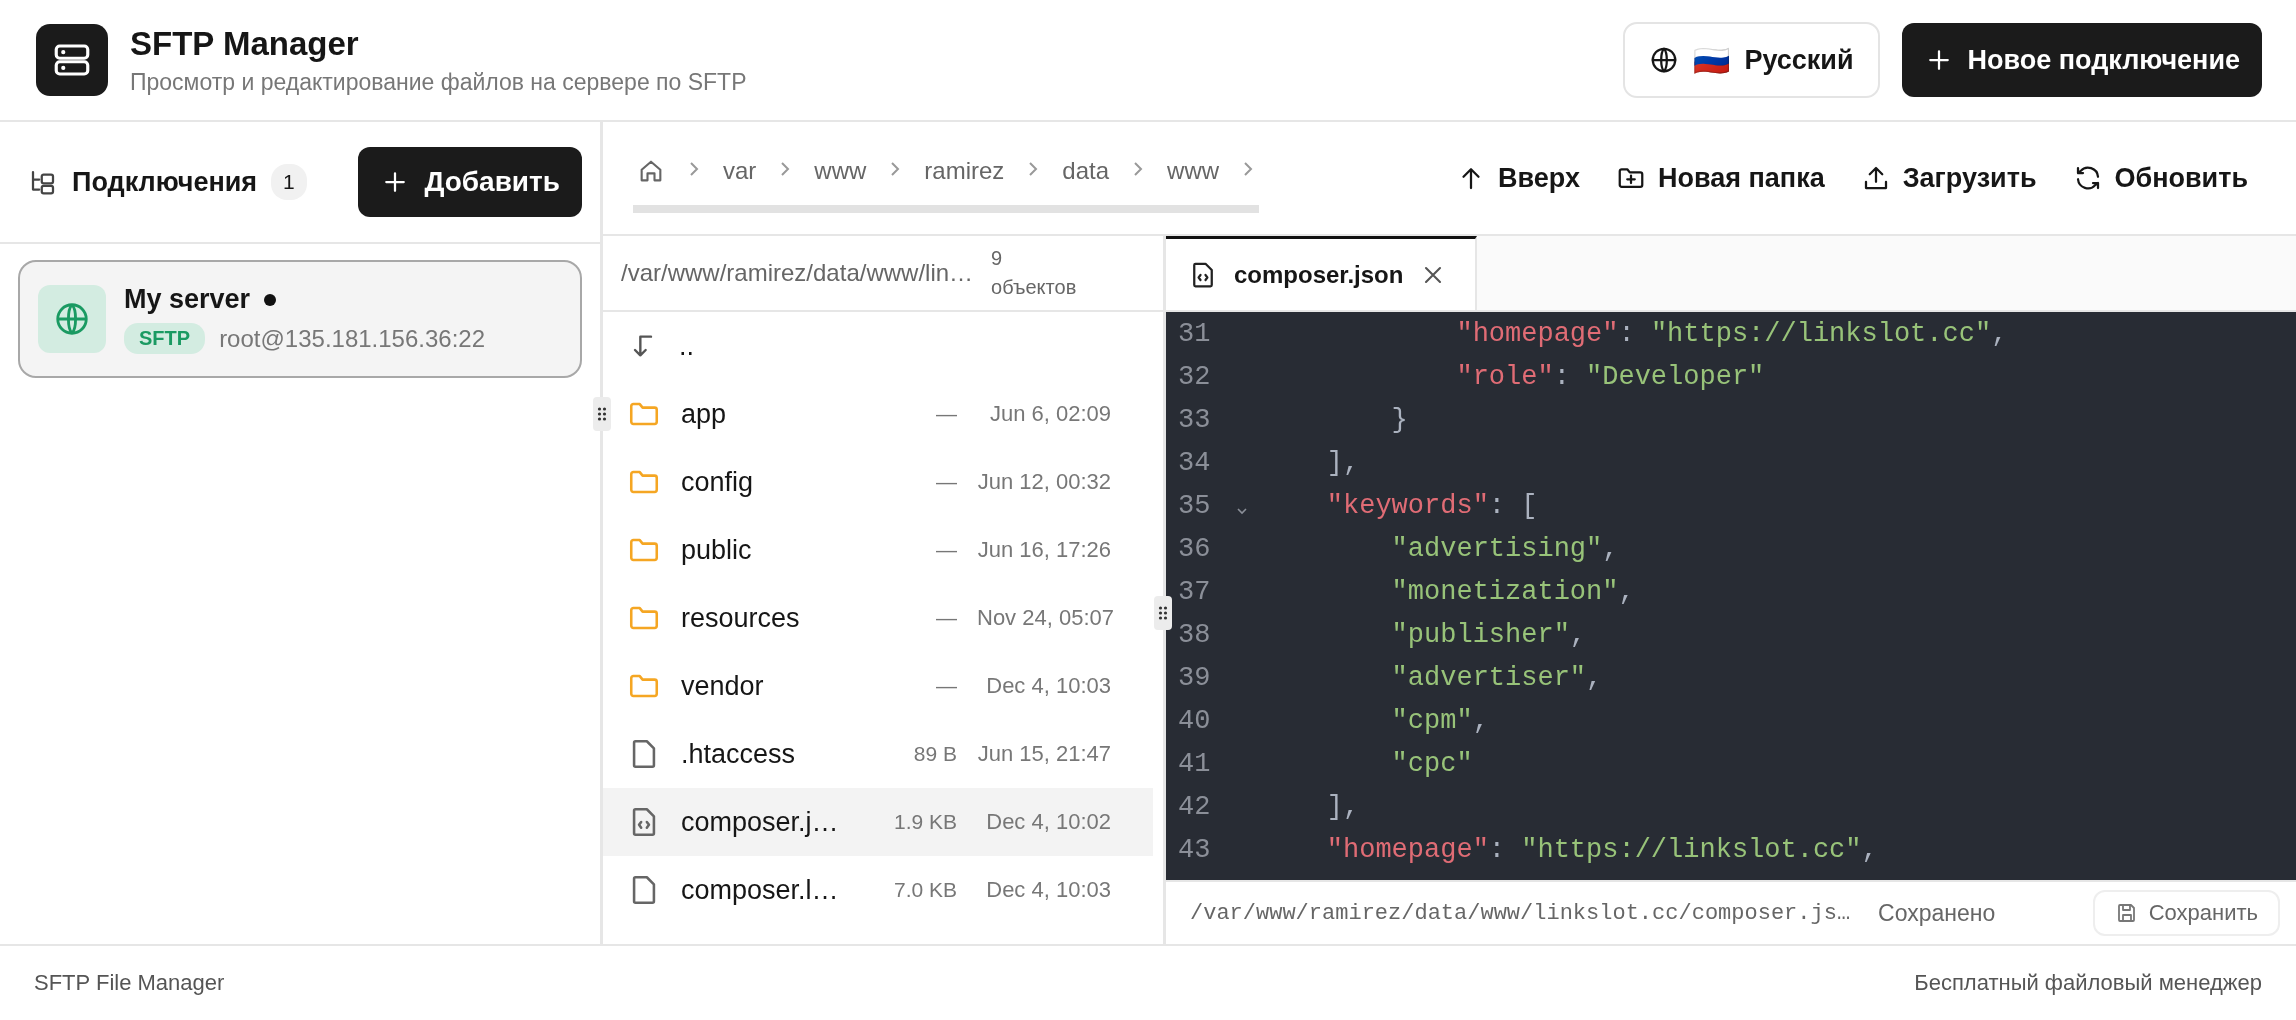 The height and width of the screenshot is (1020, 2296). I want to click on file-row: composer.j… 1.9 KB Dec 4, 10:02, so click(878, 822).